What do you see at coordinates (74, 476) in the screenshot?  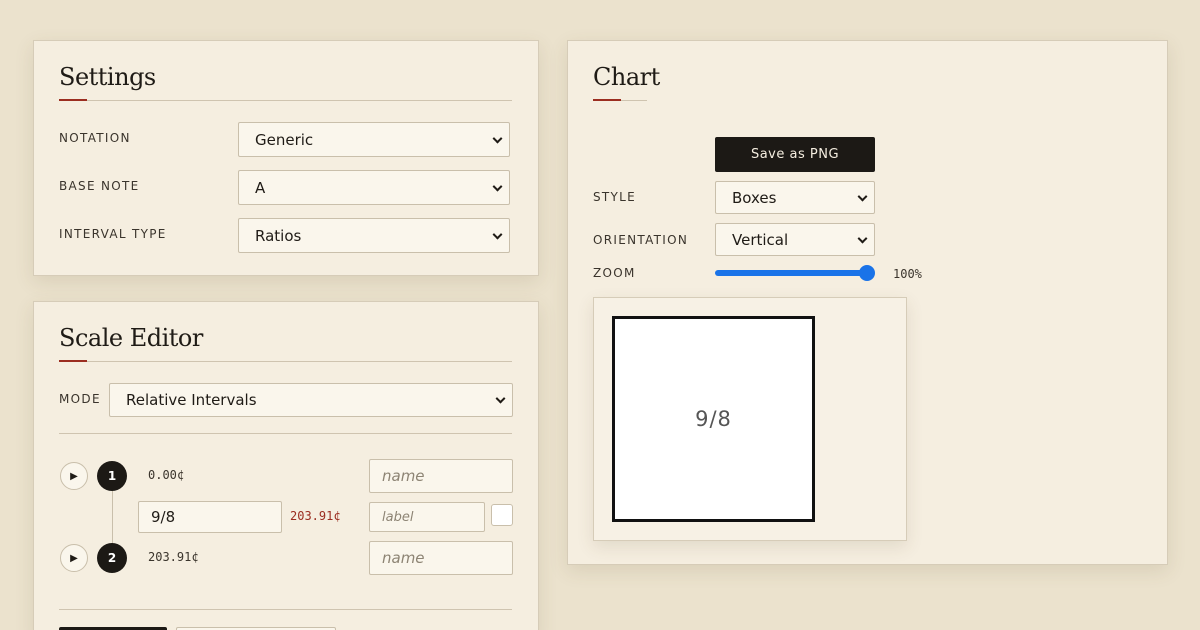 I see `play-step-1-button: ▶` at bounding box center [74, 476].